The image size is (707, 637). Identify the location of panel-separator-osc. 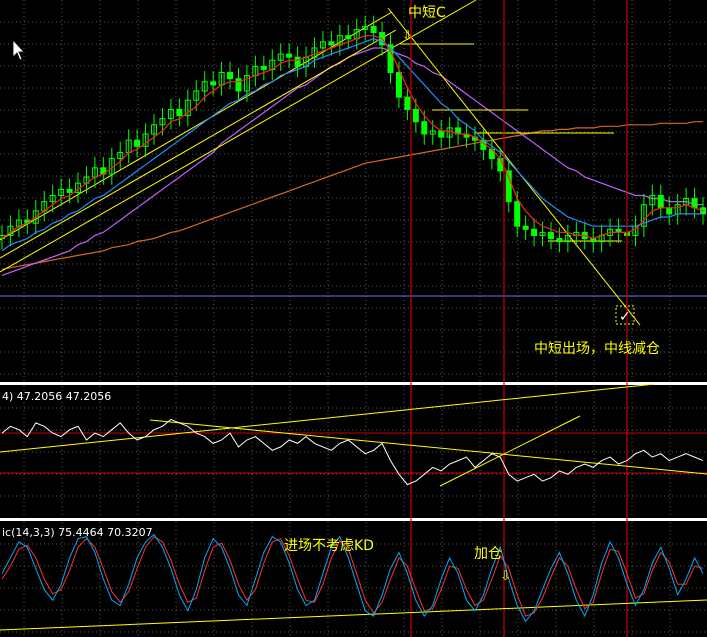
(353, 383).